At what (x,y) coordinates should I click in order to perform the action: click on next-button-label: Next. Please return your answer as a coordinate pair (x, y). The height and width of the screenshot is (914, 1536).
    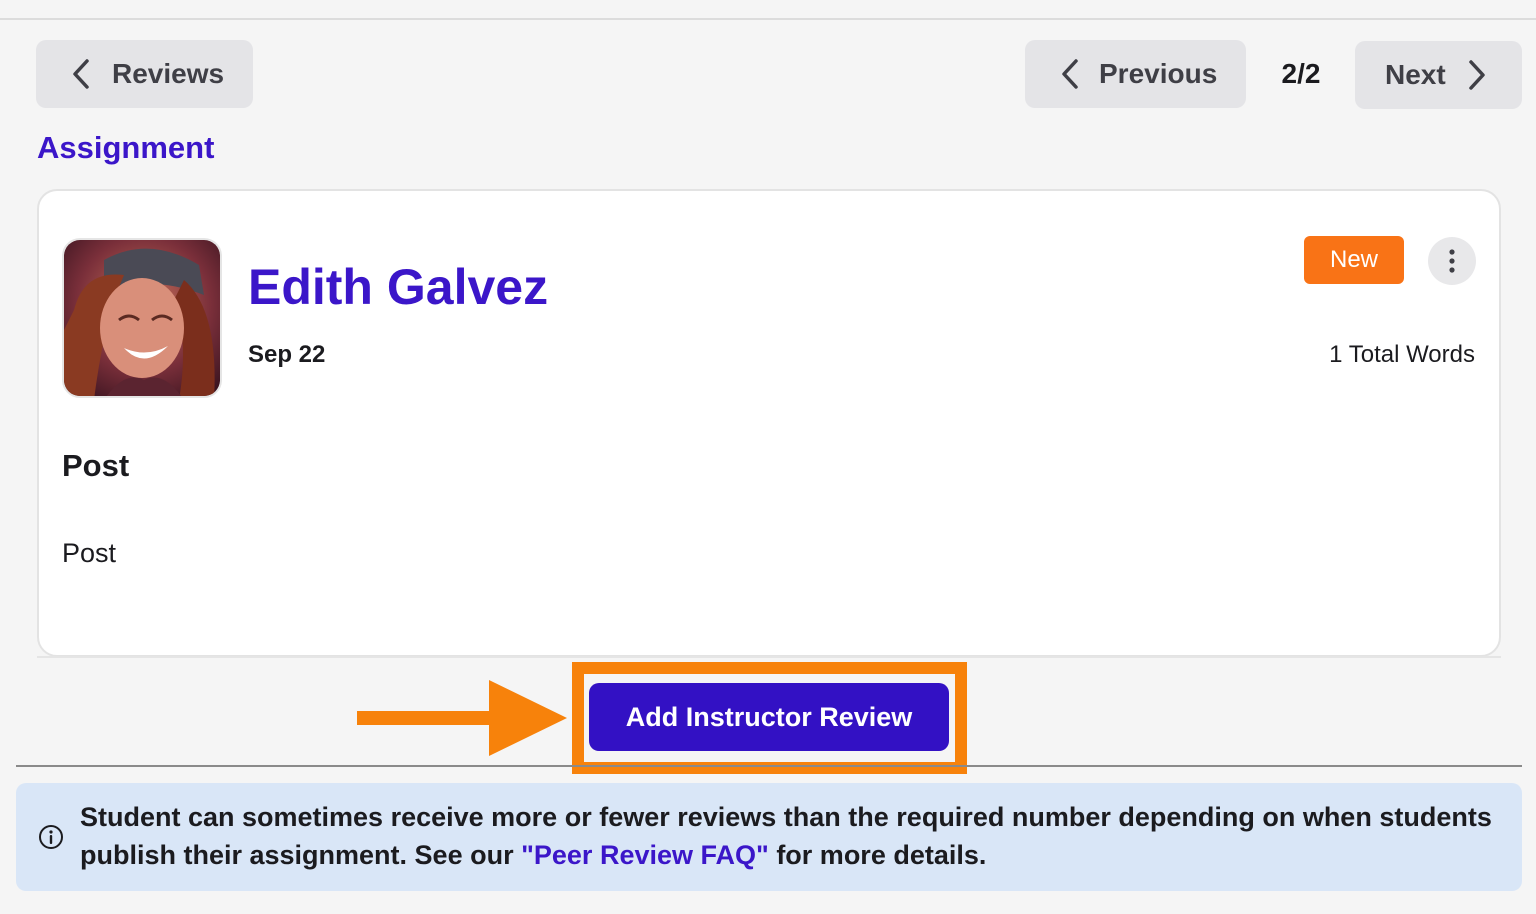
    Looking at the image, I should click on (1415, 74).